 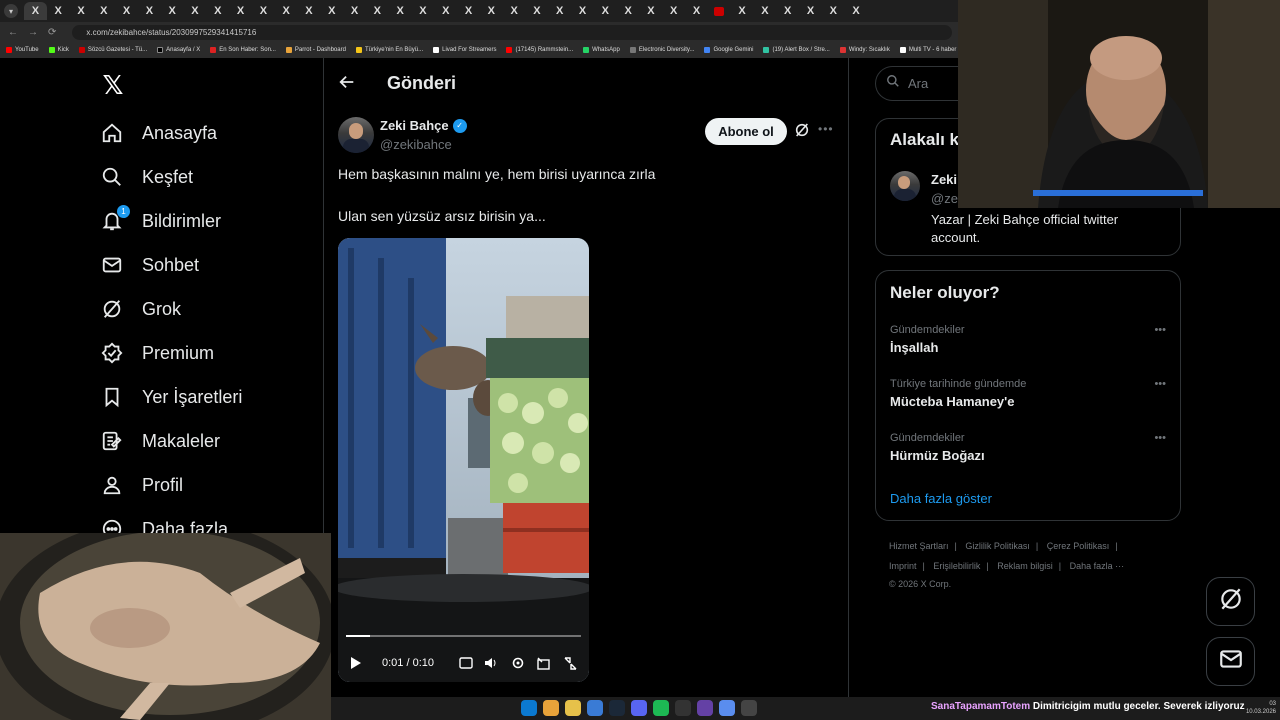 I want to click on bookmark-item: WhatsApp, so click(x=601, y=50).